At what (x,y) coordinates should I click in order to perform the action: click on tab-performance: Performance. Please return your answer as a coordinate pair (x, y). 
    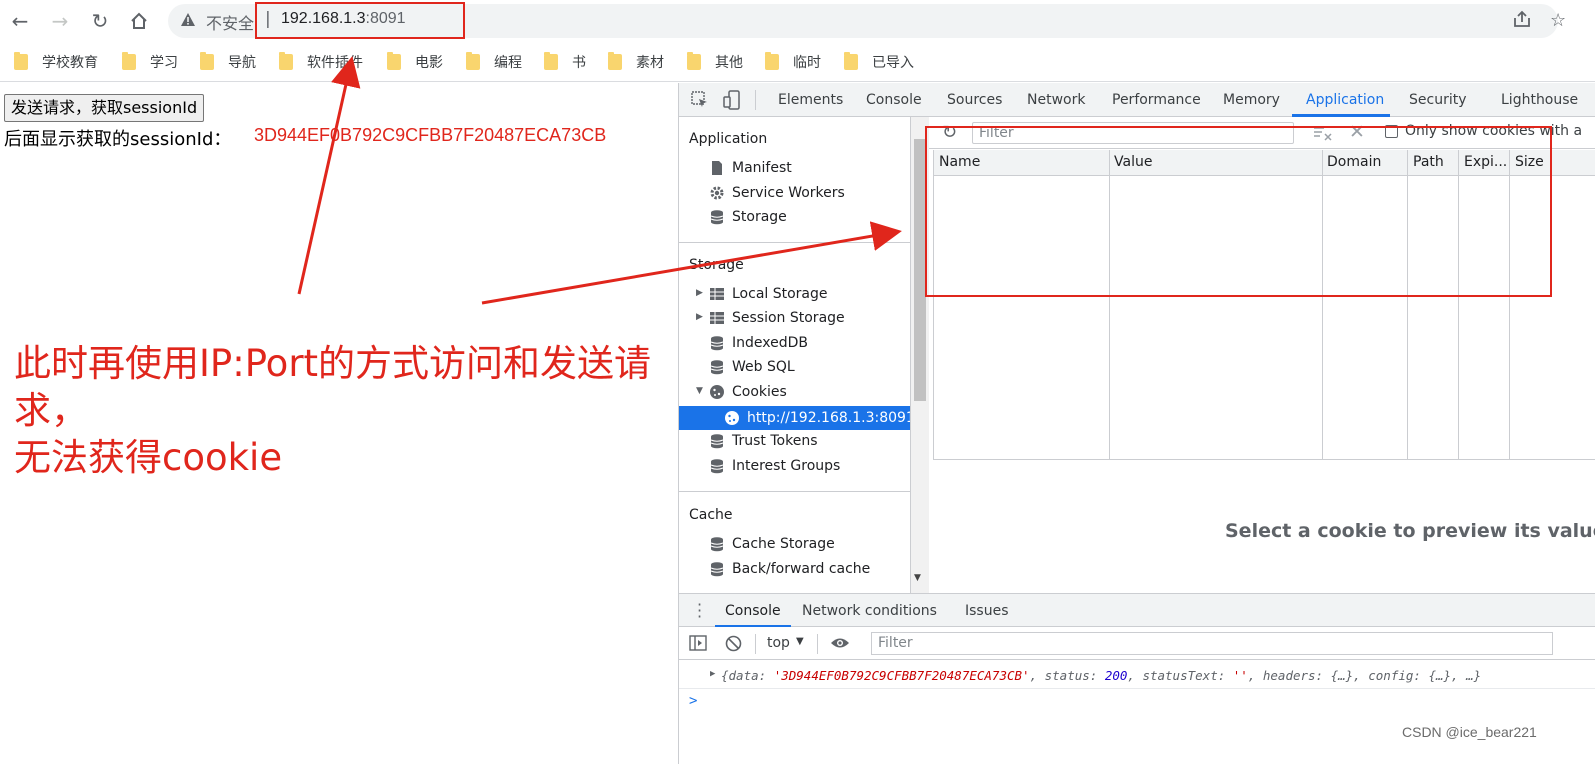
    Looking at the image, I should click on (1156, 100).